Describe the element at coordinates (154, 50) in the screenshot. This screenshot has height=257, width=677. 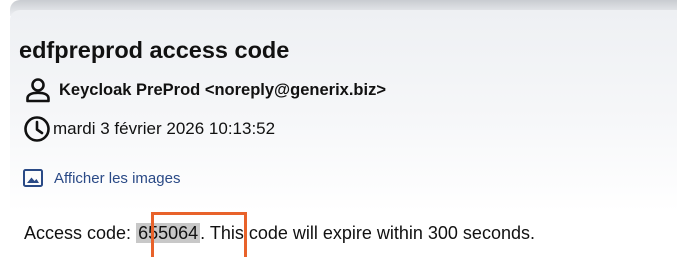
I see `email-subject: edfpreprod access code` at that location.